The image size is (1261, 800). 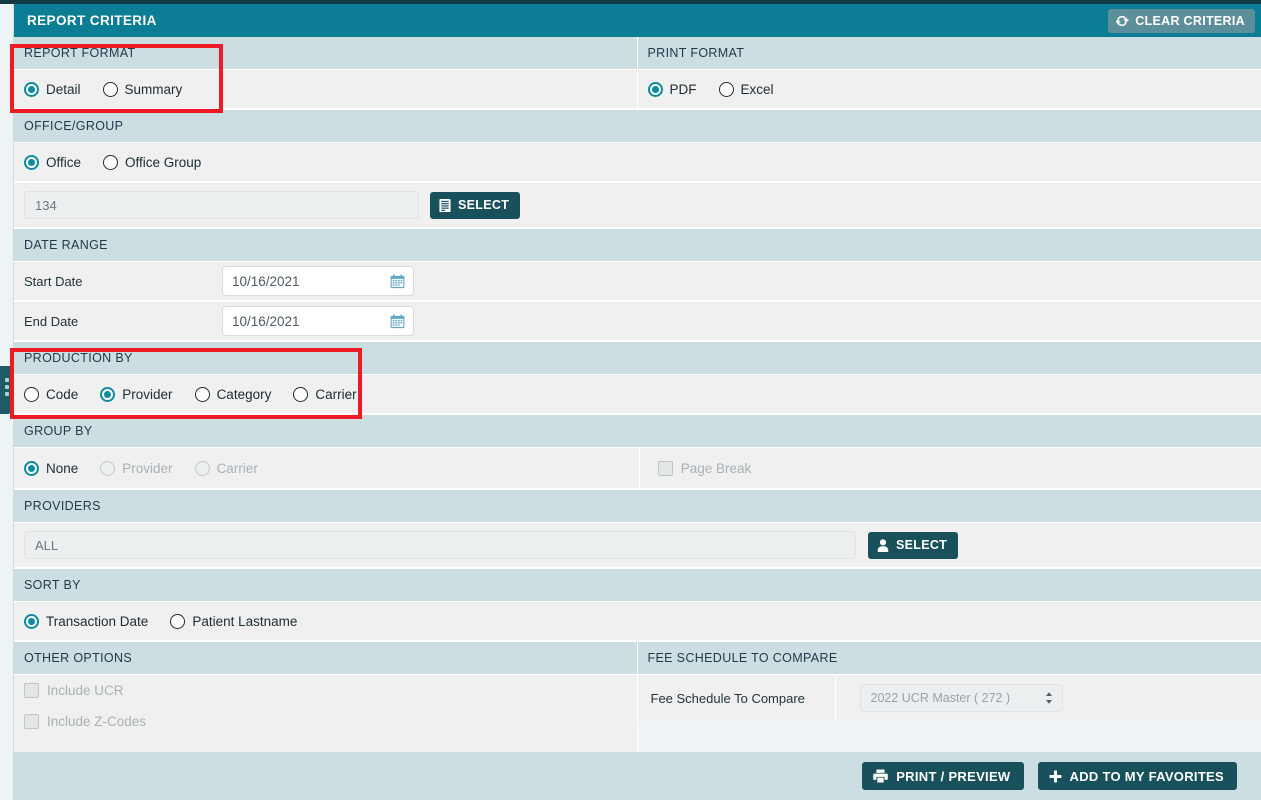 What do you see at coordinates (63, 89) in the screenshot?
I see `radio-label: Detail` at bounding box center [63, 89].